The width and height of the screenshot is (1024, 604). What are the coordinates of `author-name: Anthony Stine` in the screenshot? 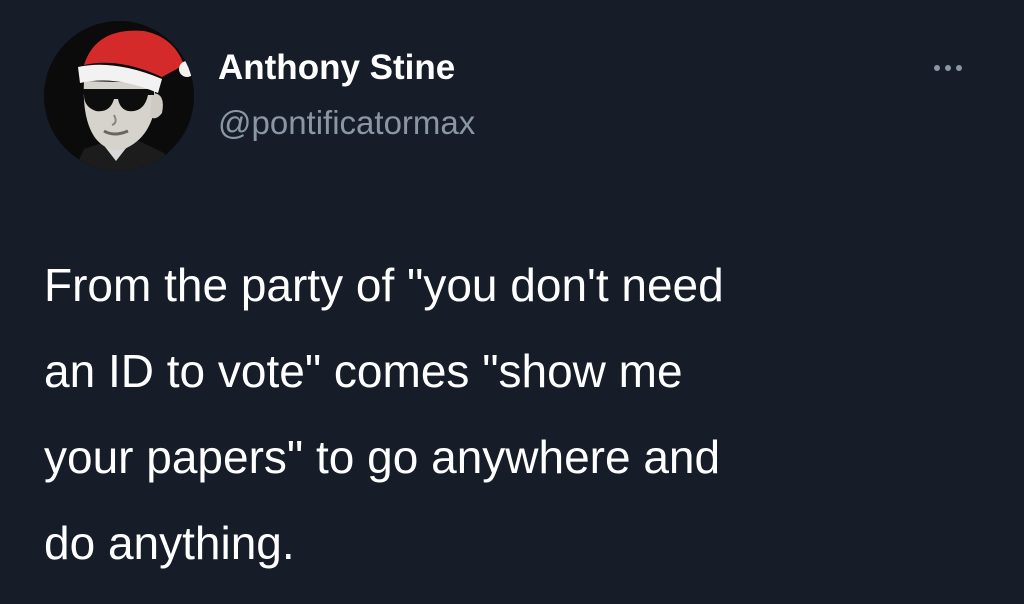 It's located at (336, 68).